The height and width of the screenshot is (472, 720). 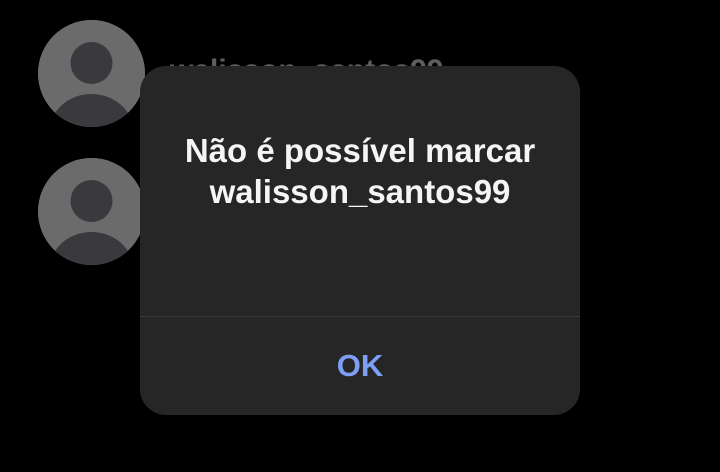 What do you see at coordinates (360, 171) in the screenshot?
I see `dialog-title: Não é possível marcar walisson_santos99` at bounding box center [360, 171].